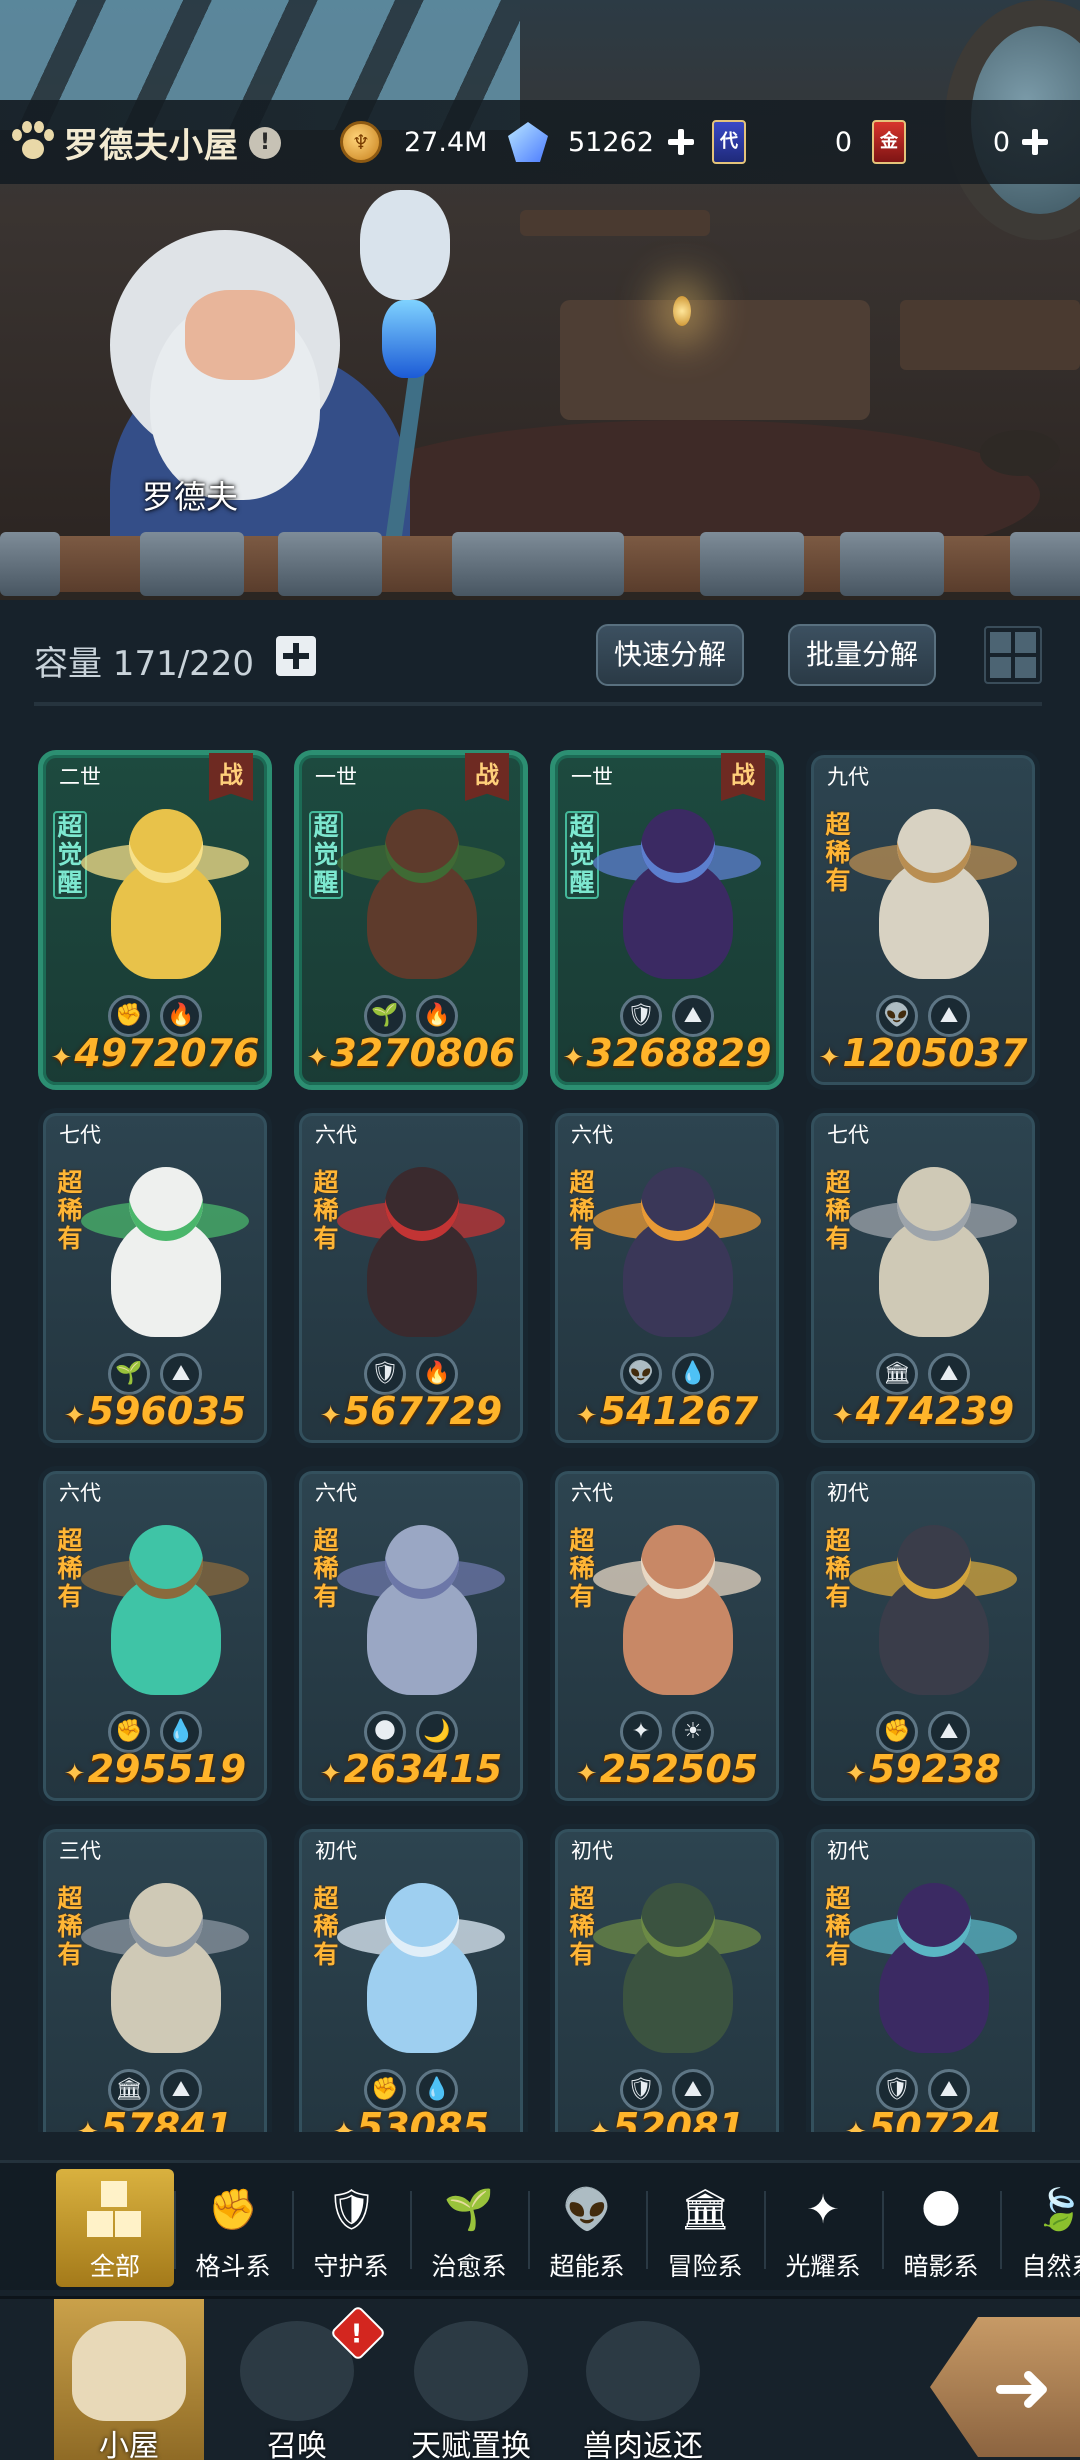 The image size is (1080, 2460). Describe the element at coordinates (681, 142) in the screenshot. I see `add-crystal-button` at that location.